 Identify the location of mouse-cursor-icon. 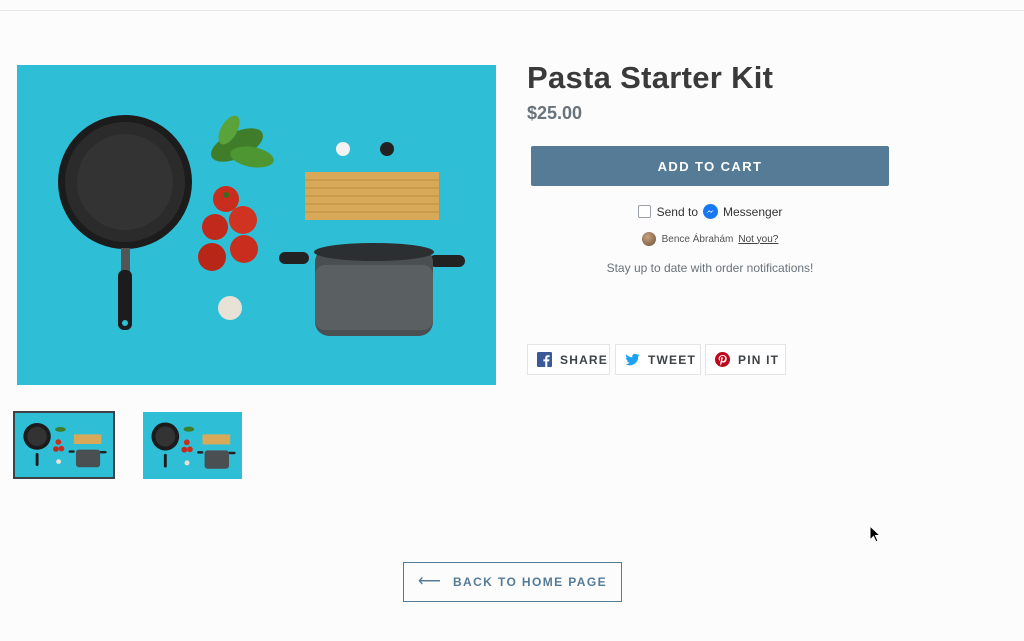
(875, 534).